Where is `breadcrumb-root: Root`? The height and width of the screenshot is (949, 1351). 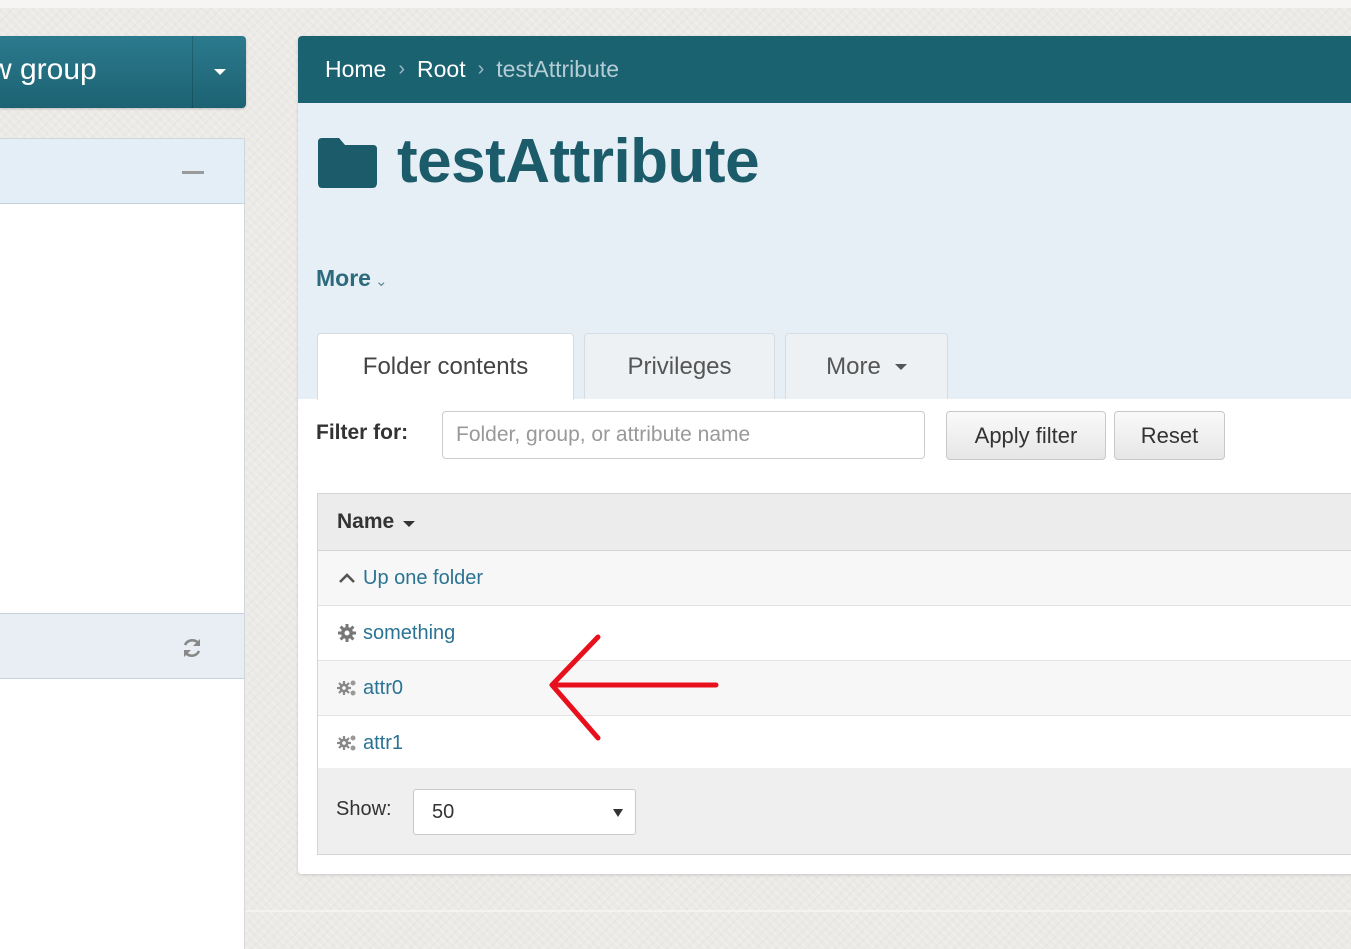 breadcrumb-root: Root is located at coordinates (441, 69).